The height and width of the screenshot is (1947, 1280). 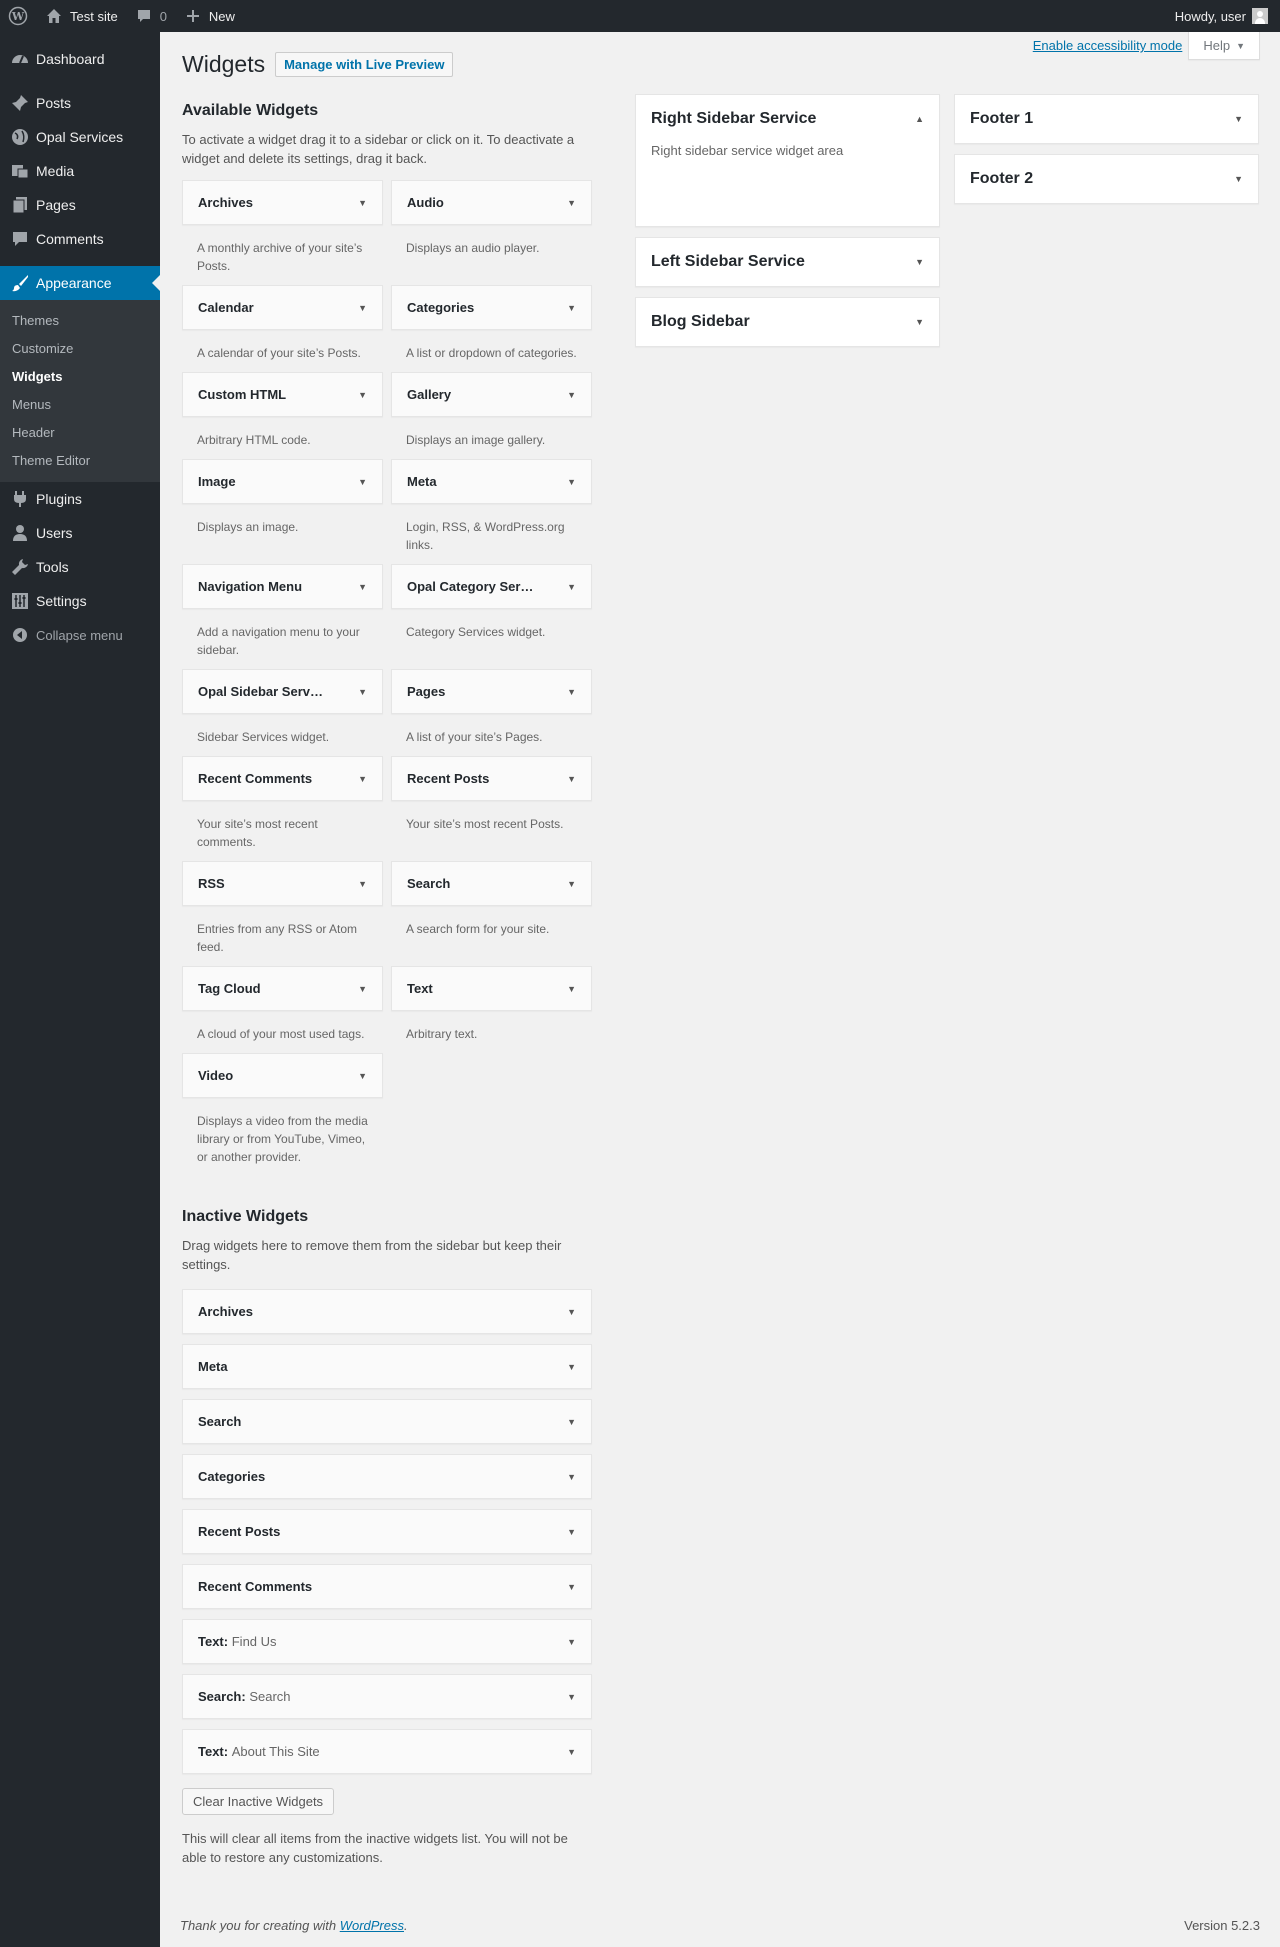 What do you see at coordinates (80, 171) in the screenshot?
I see `menu-item-media: Media` at bounding box center [80, 171].